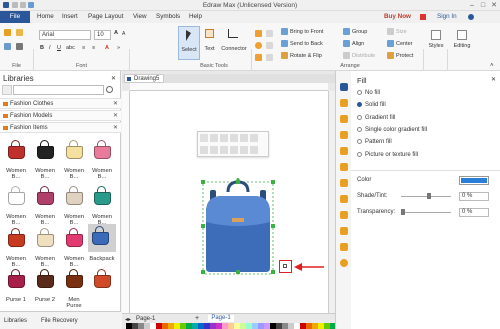  I want to click on help-panel-icon, so click(344, 263).